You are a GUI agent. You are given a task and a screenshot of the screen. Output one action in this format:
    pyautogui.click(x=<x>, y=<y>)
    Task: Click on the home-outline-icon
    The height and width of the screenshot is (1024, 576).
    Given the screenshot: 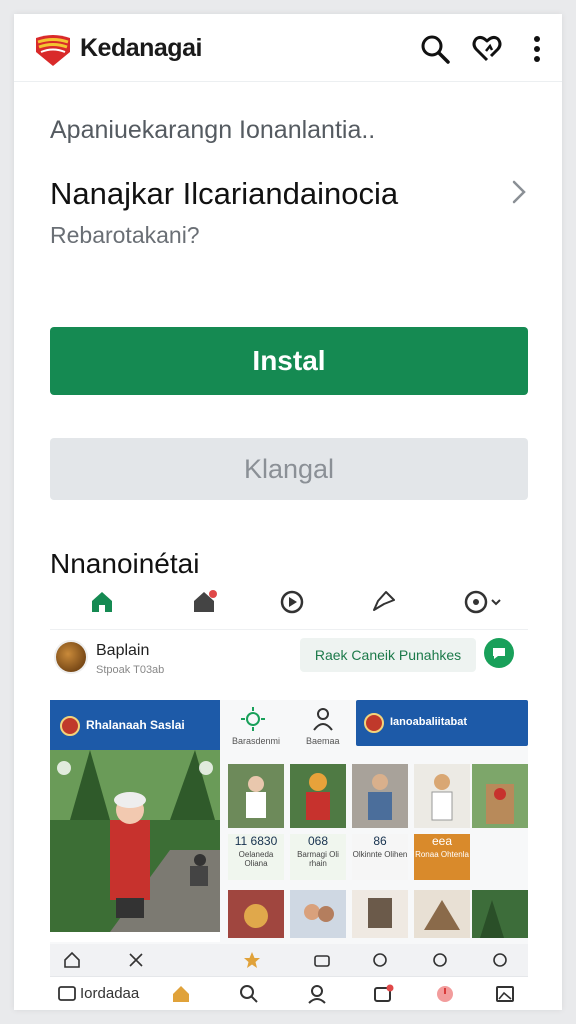 What is the action you would take?
    pyautogui.click(x=72, y=959)
    